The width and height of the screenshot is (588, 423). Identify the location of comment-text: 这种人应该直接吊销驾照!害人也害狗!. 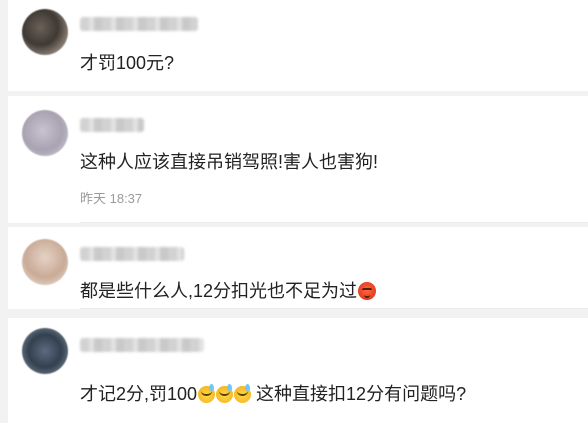
(329, 162).